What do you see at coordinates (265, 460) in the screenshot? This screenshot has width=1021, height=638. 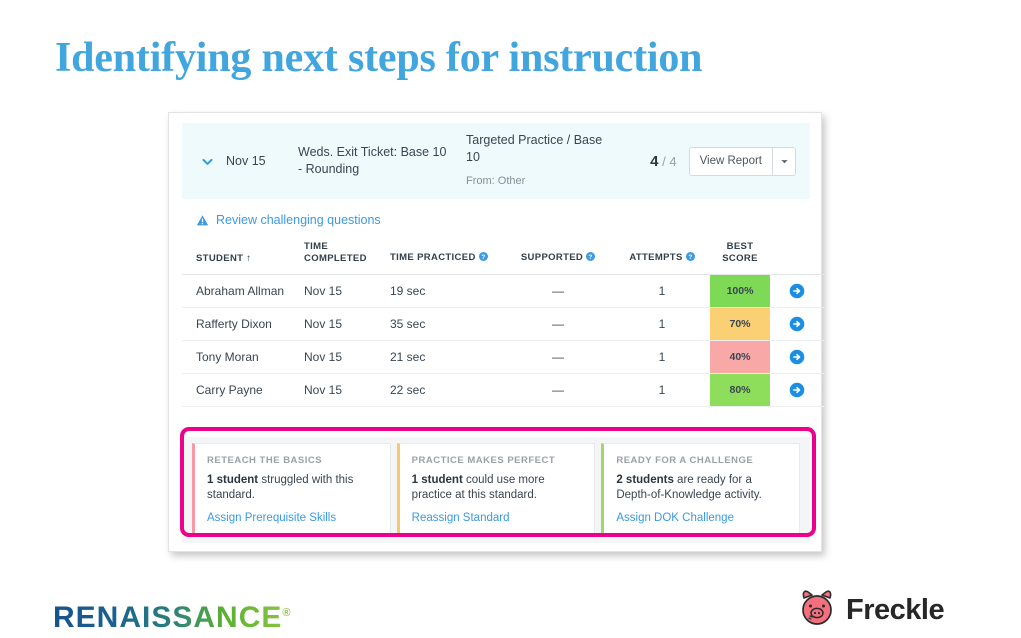 I see `recommendation-title: RETEACH THE BASICS` at bounding box center [265, 460].